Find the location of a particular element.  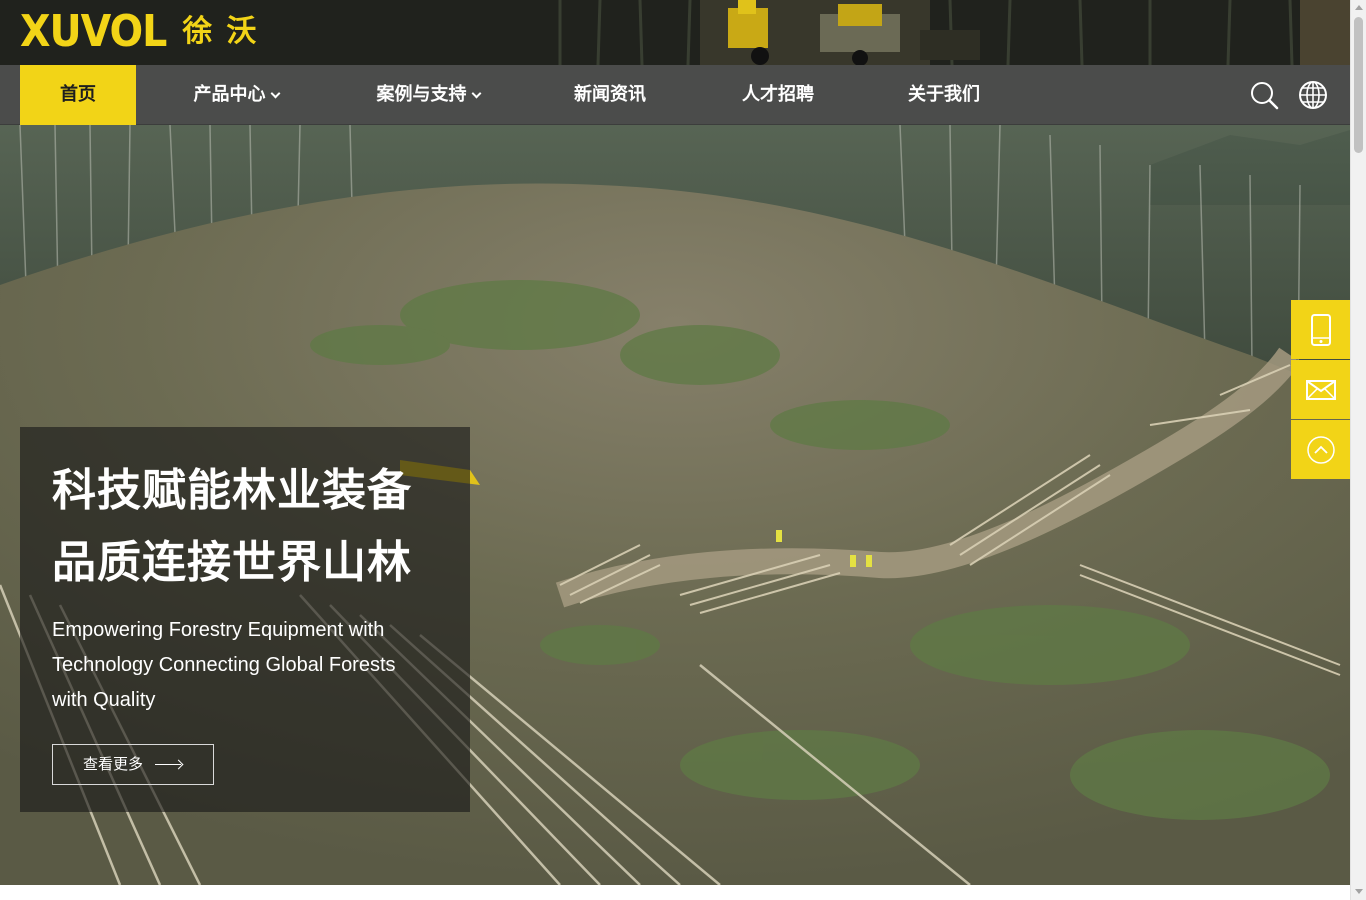

back-to-top-button is located at coordinates (1320, 449).